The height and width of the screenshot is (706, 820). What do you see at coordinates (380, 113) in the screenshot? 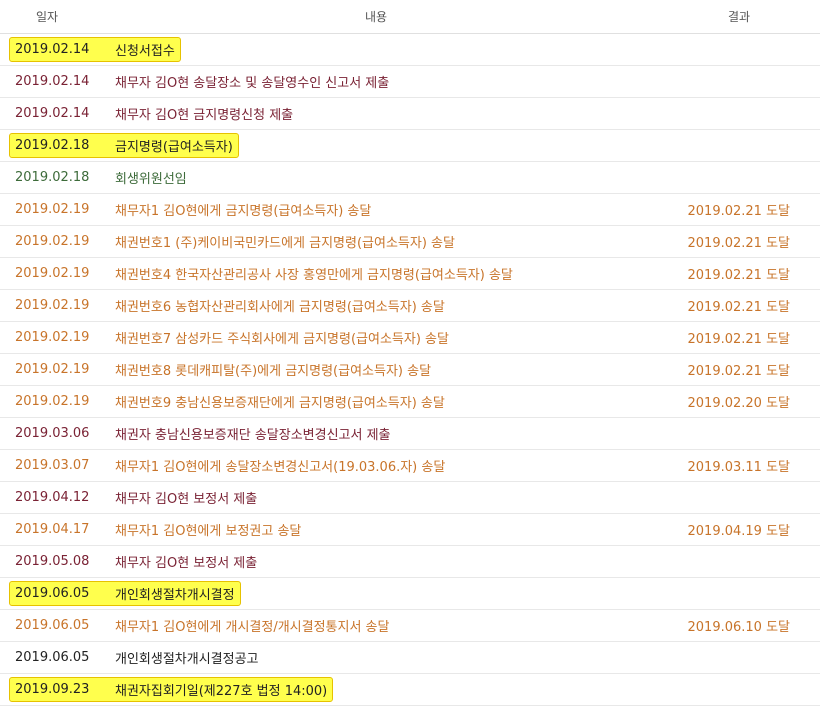
I see `row-content: 채무자 김O현 금지명령신청 제출` at bounding box center [380, 113].